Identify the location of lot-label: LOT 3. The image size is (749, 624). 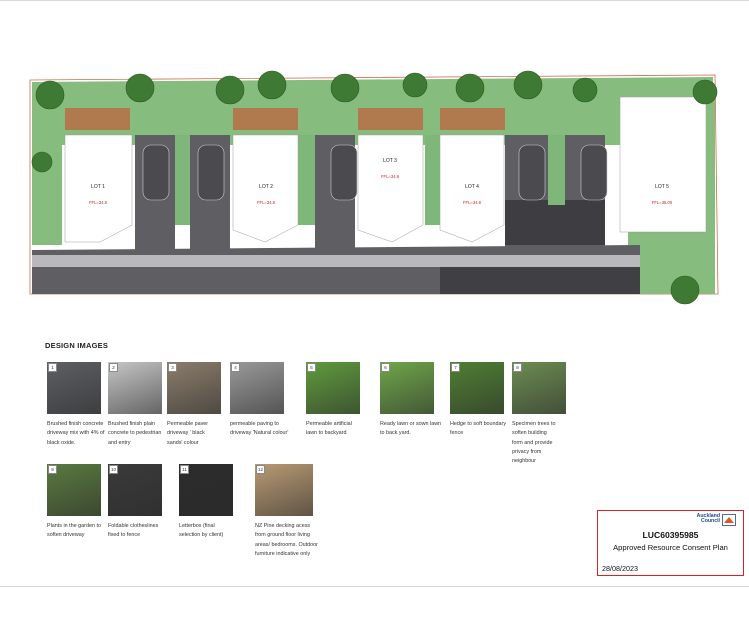
(390, 161).